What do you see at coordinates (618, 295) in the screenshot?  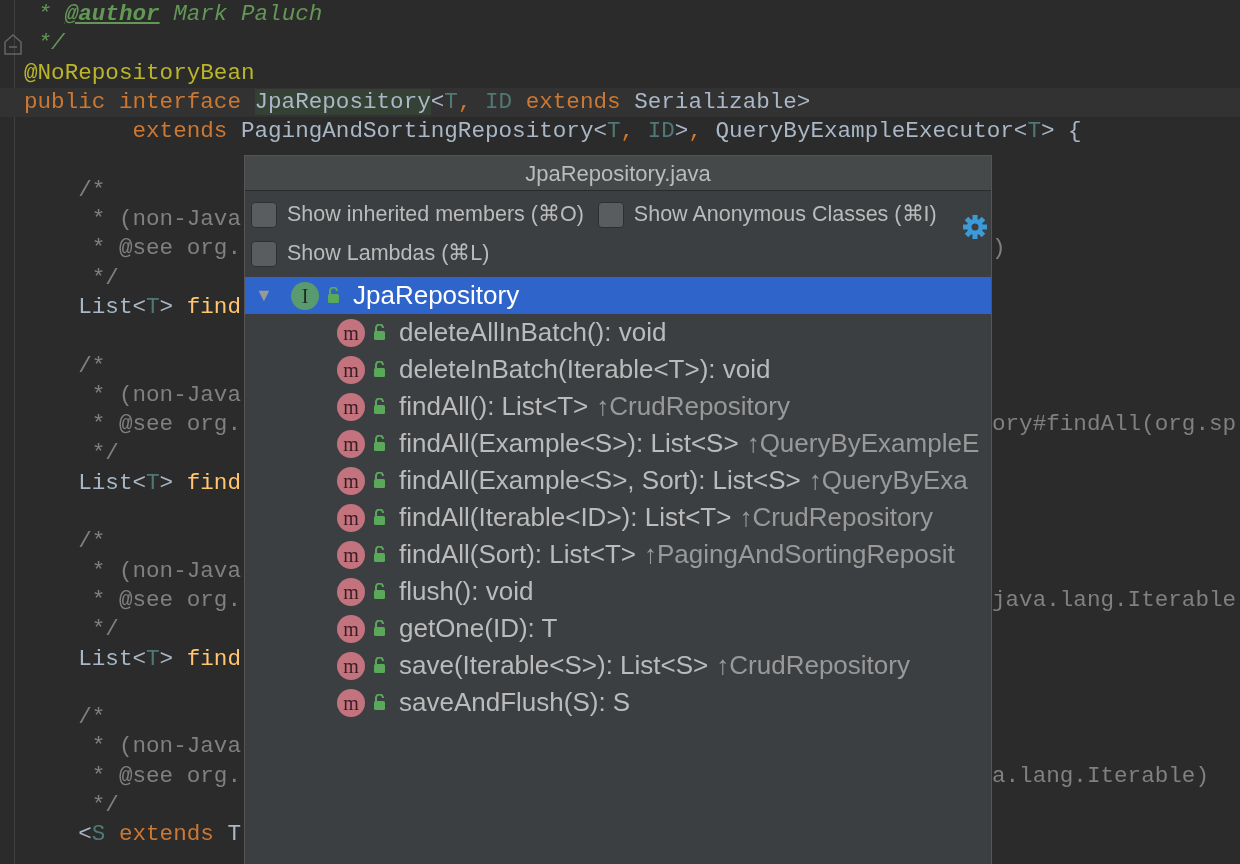 I see `tree-item: ▼ I JpaRepository` at bounding box center [618, 295].